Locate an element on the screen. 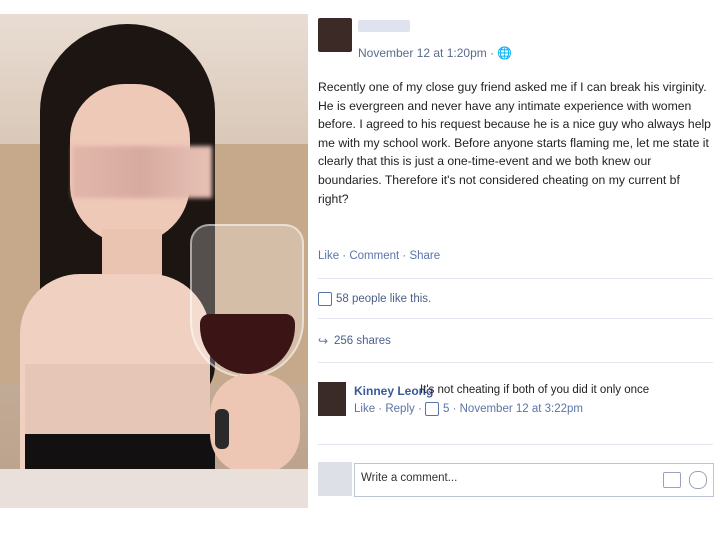 This screenshot has height=540, width=720. globe-icon: 🌐 is located at coordinates (505, 53).